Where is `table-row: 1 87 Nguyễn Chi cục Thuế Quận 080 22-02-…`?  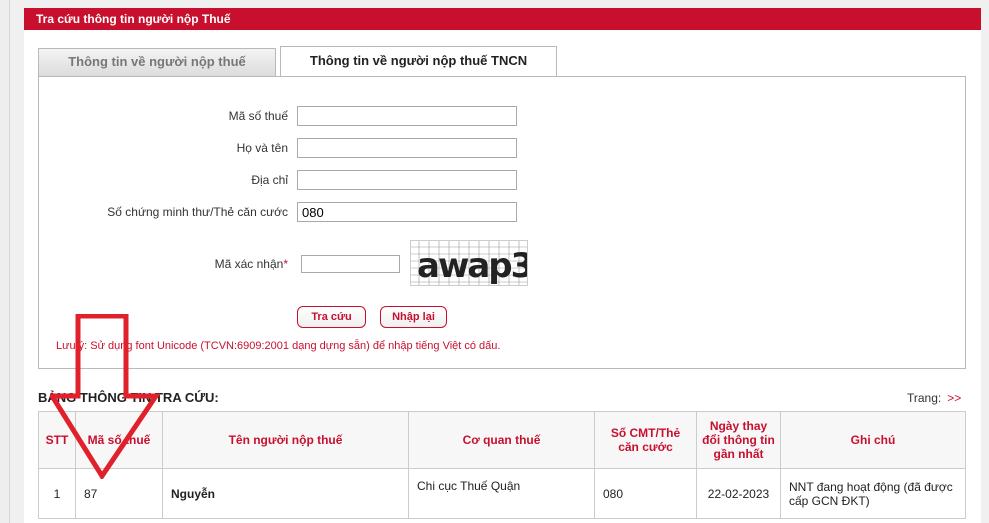 table-row: 1 87 Nguyễn Chi cục Thuế Quận 080 22-02-… is located at coordinates (502, 493).